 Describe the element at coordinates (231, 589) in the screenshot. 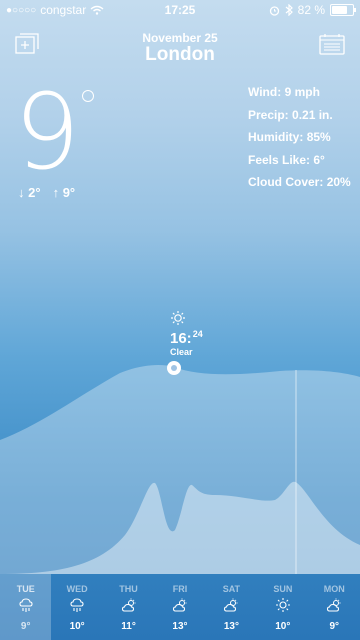

I see `forecast-day-name: SAT` at that location.